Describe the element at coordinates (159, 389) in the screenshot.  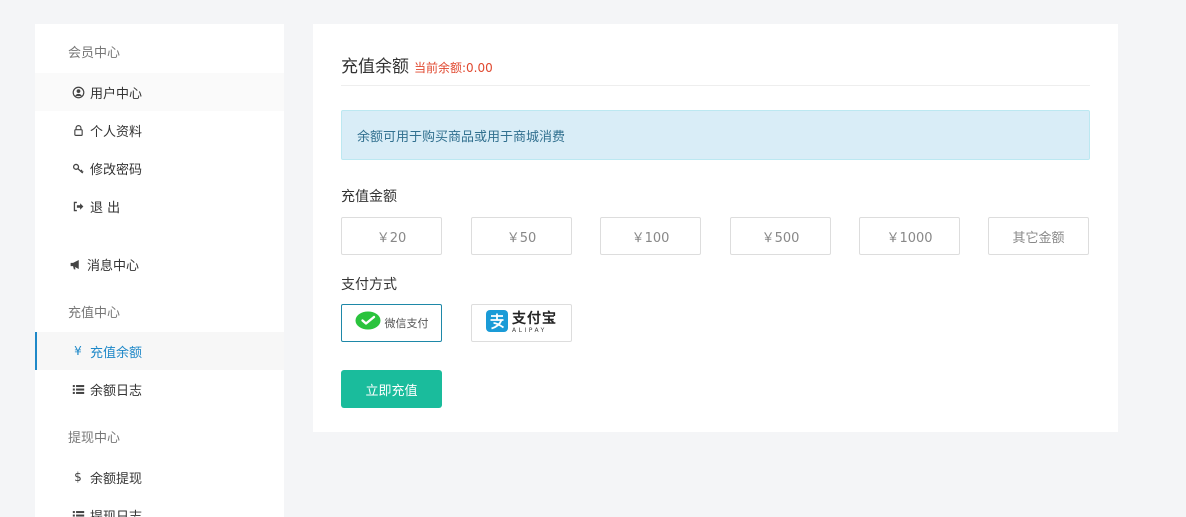
I see `sidebar-item-balance-log: 余额日志` at that location.